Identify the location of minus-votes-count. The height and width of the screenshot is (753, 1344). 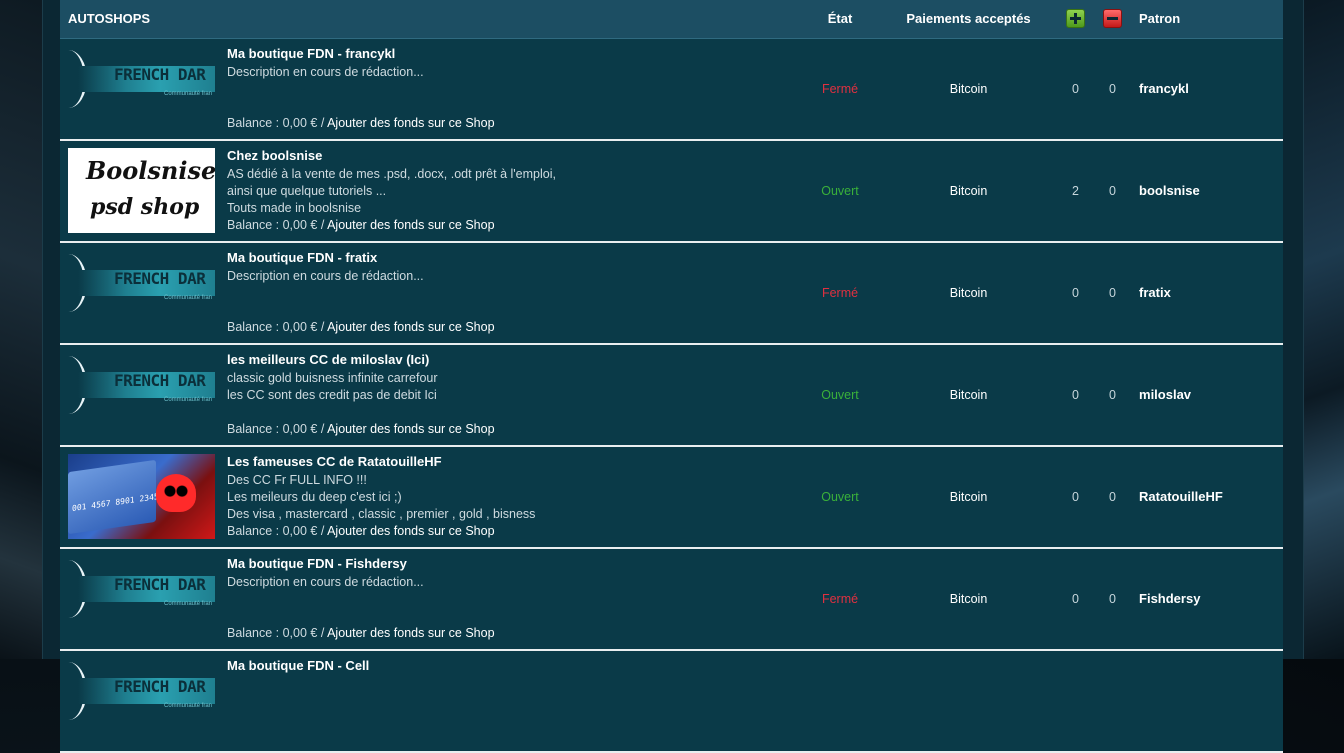
(1112, 701).